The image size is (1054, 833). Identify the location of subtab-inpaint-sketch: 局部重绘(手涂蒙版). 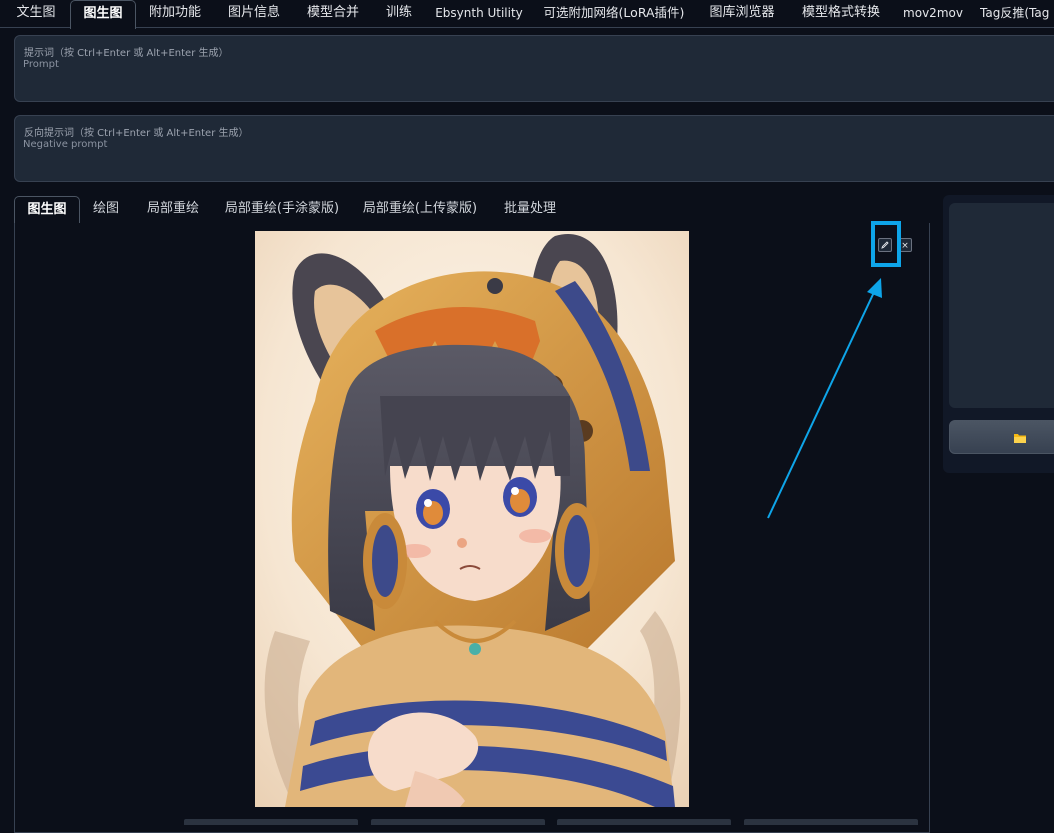
(282, 209).